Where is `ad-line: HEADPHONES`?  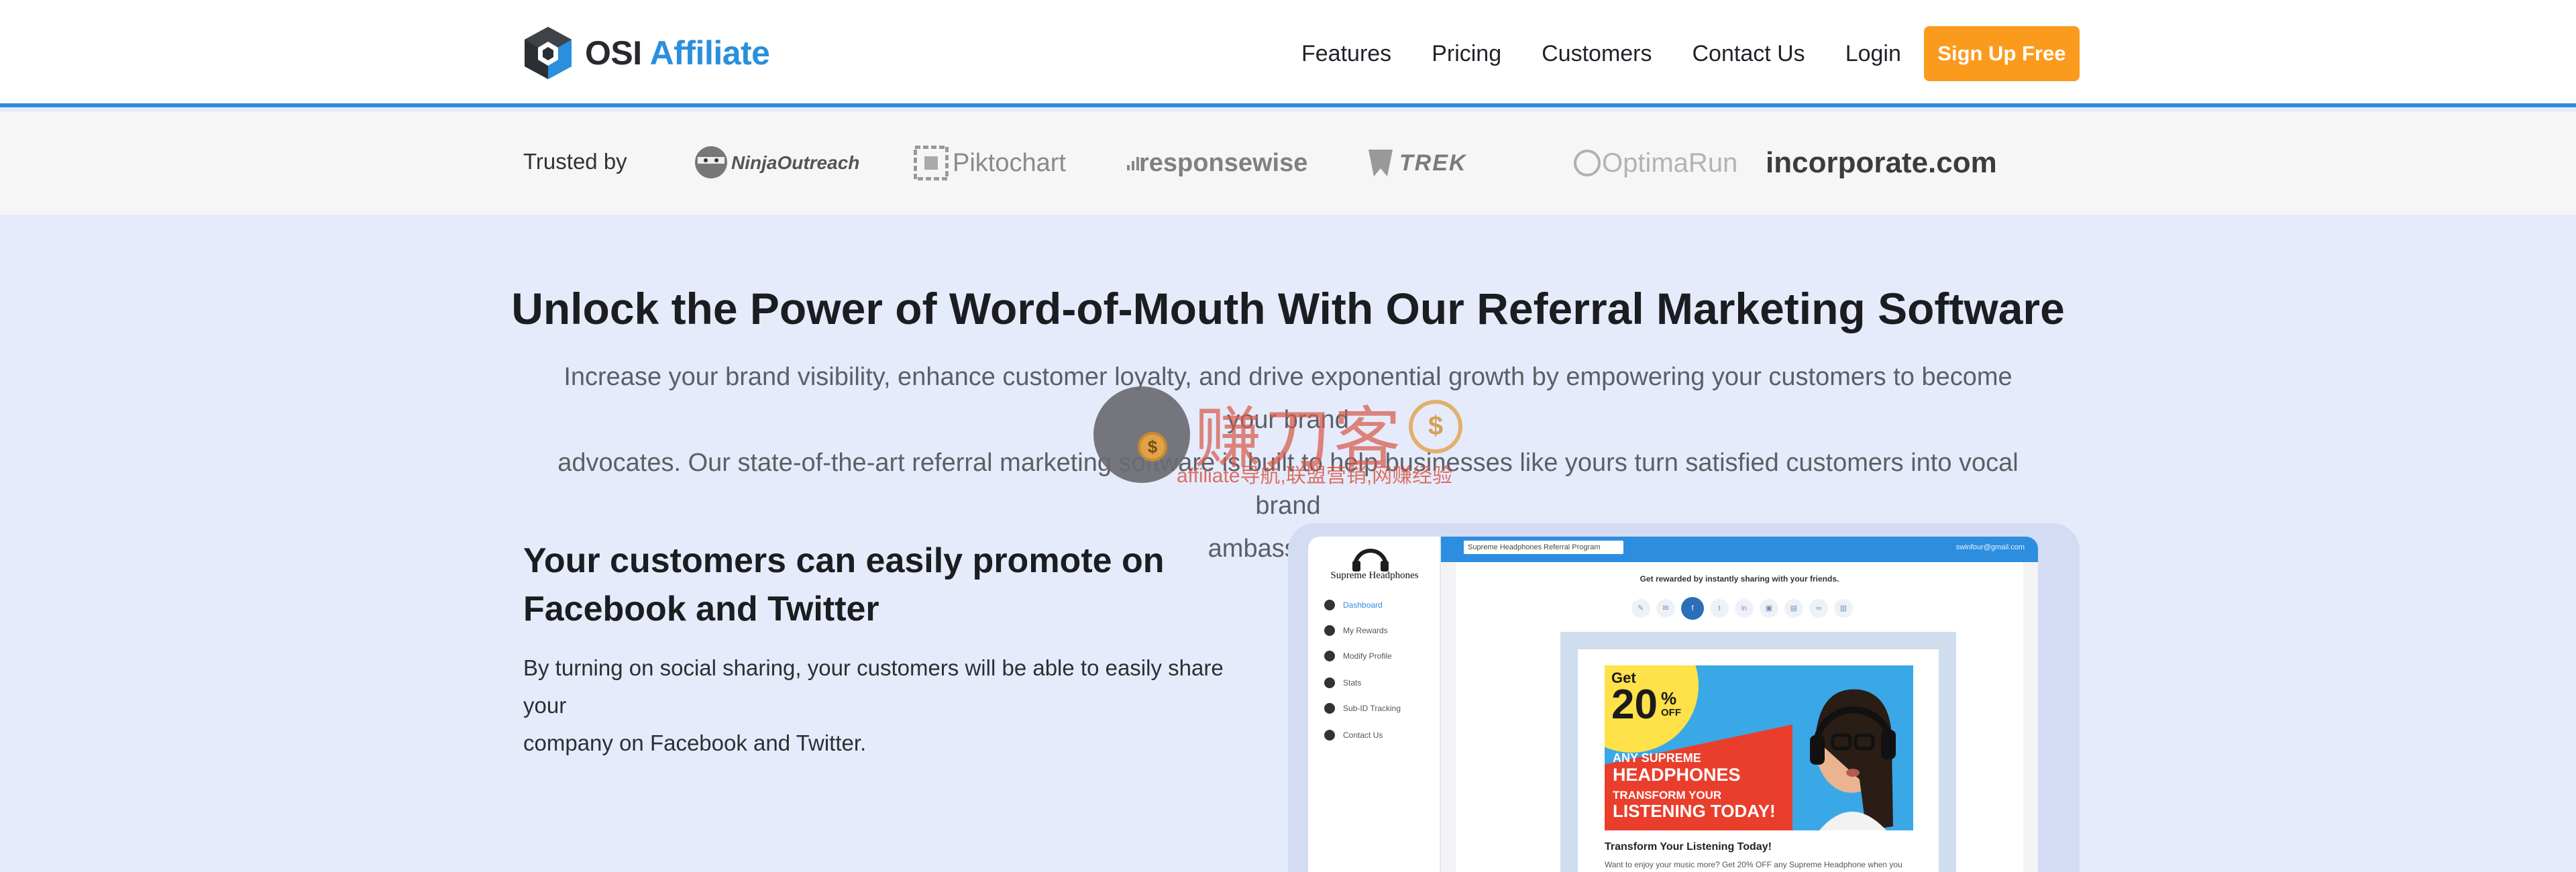 ad-line: HEADPHONES is located at coordinates (1677, 775).